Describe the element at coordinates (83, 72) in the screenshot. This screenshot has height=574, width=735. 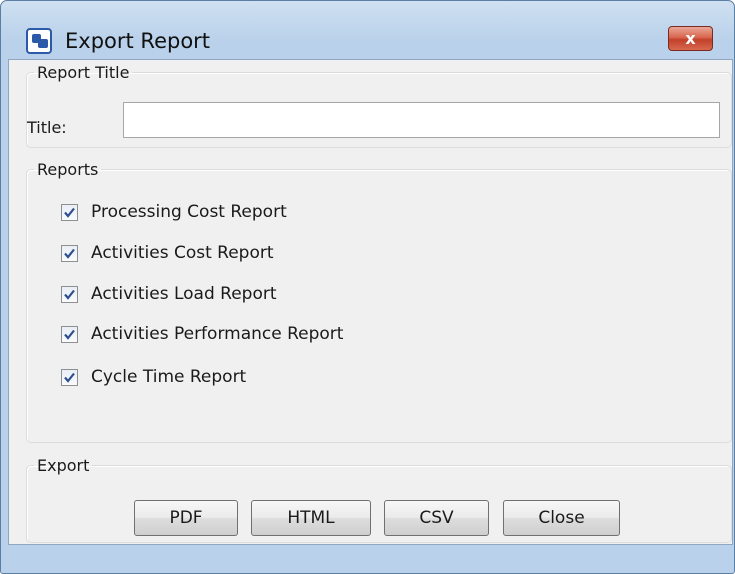
I see `report-title-group-legend: Report Title` at that location.